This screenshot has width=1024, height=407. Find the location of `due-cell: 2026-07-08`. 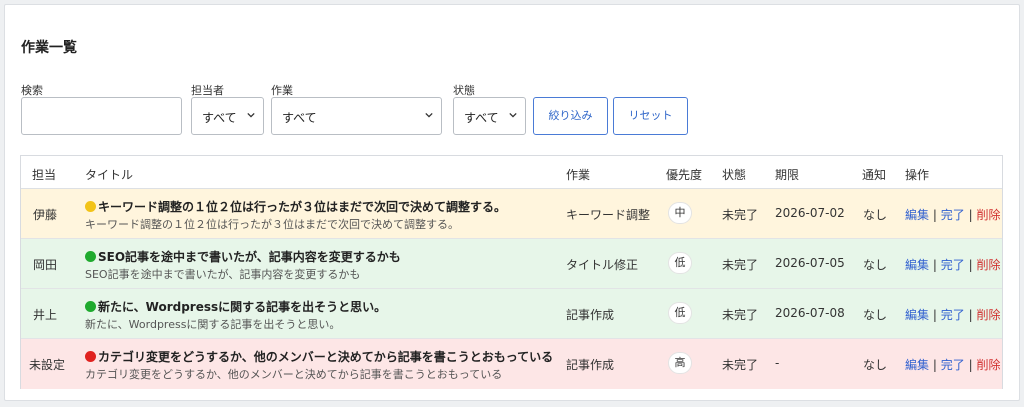

due-cell: 2026-07-08 is located at coordinates (810, 313).